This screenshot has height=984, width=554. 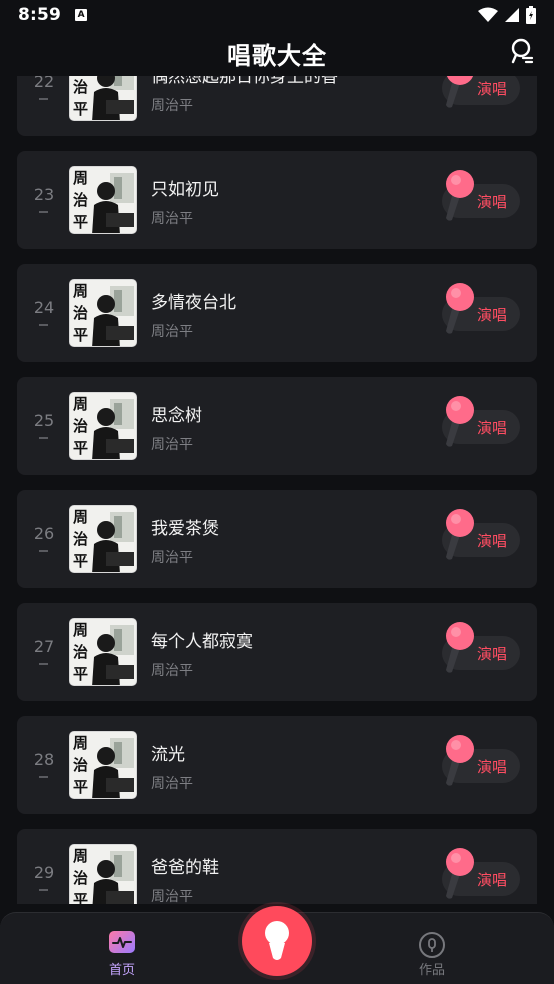 I want to click on tab-home: 首页, so click(x=122, y=954).